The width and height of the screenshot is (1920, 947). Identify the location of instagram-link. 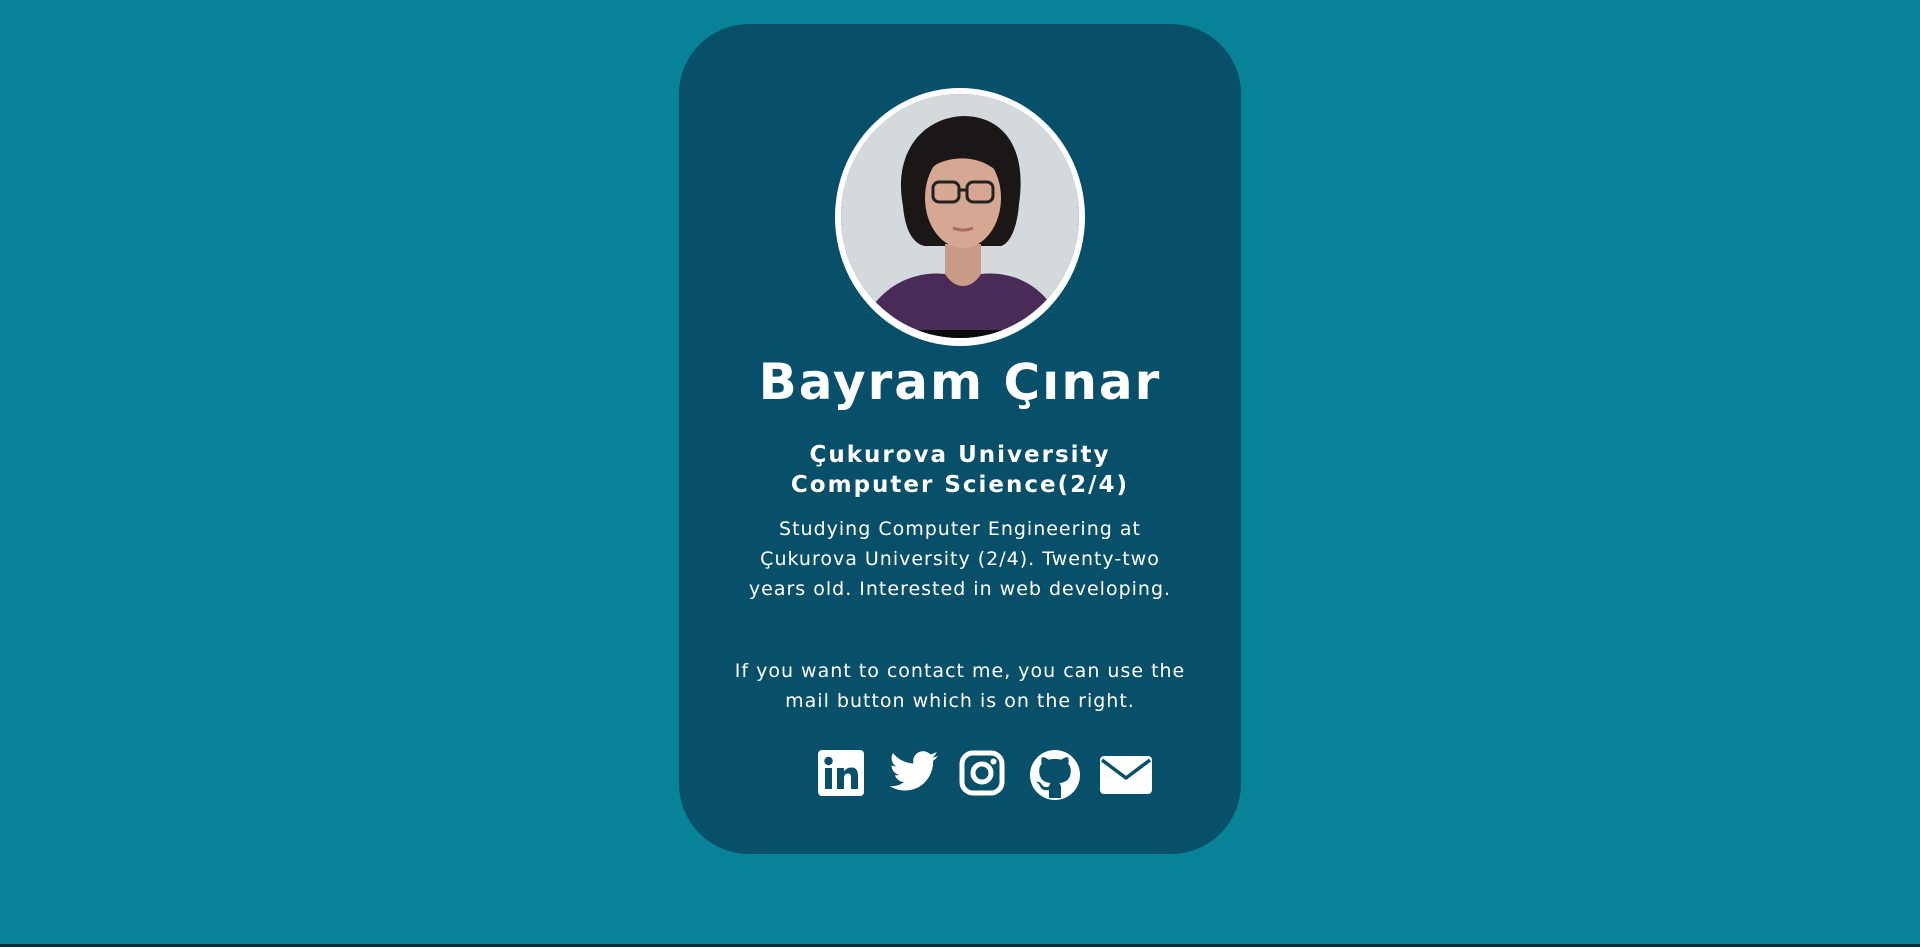
(982, 773).